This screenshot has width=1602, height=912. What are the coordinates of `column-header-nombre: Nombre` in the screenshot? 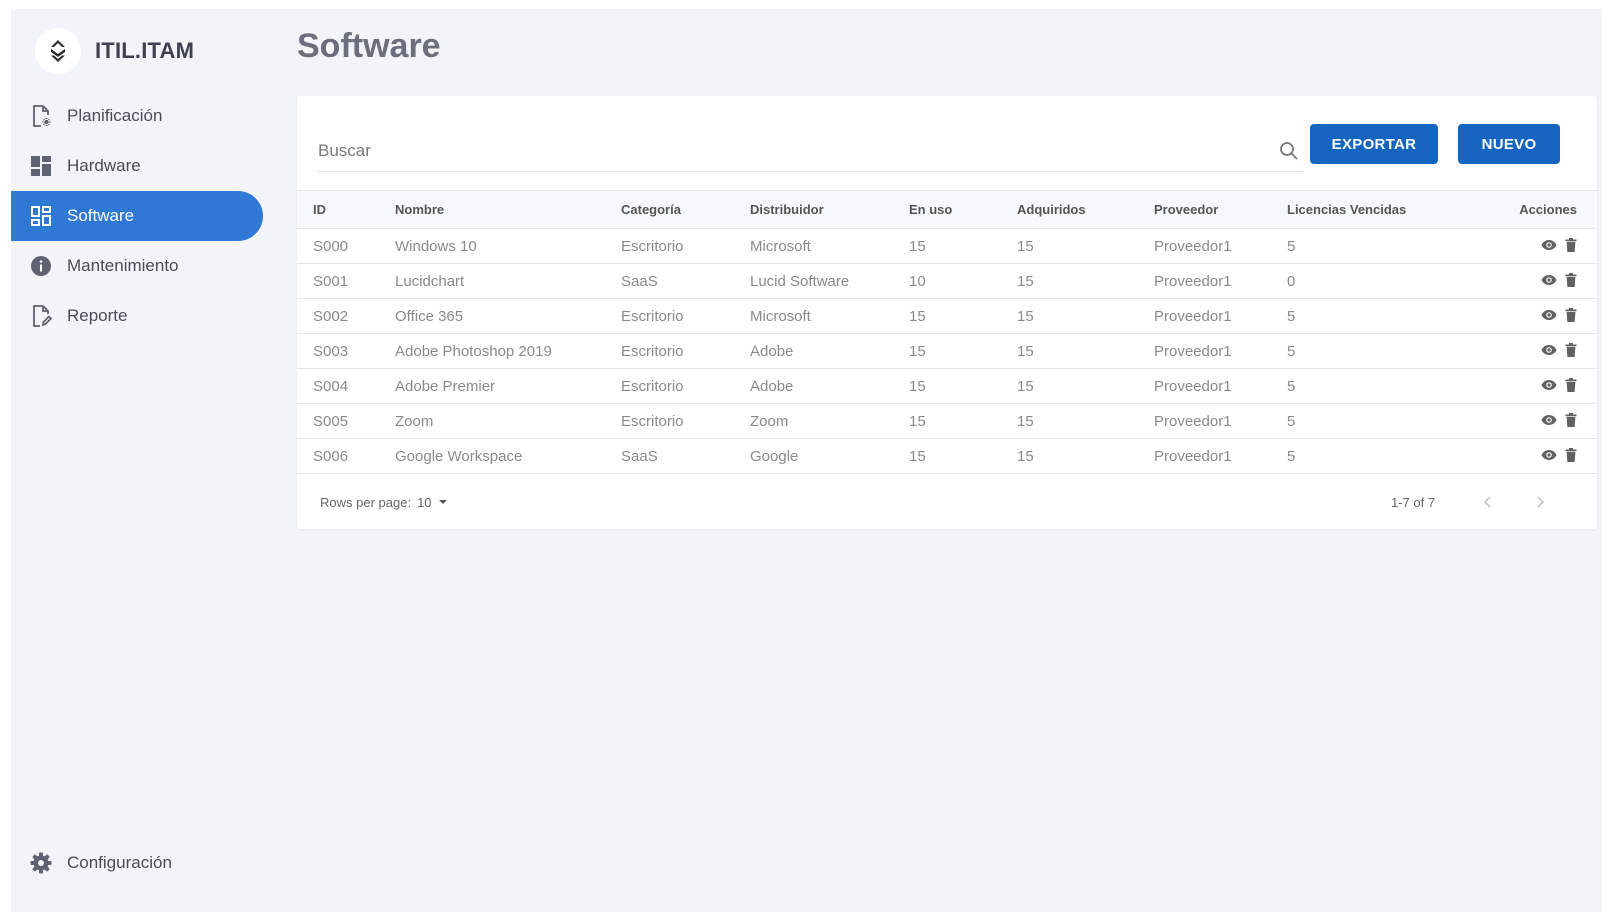 It's located at (508, 209).